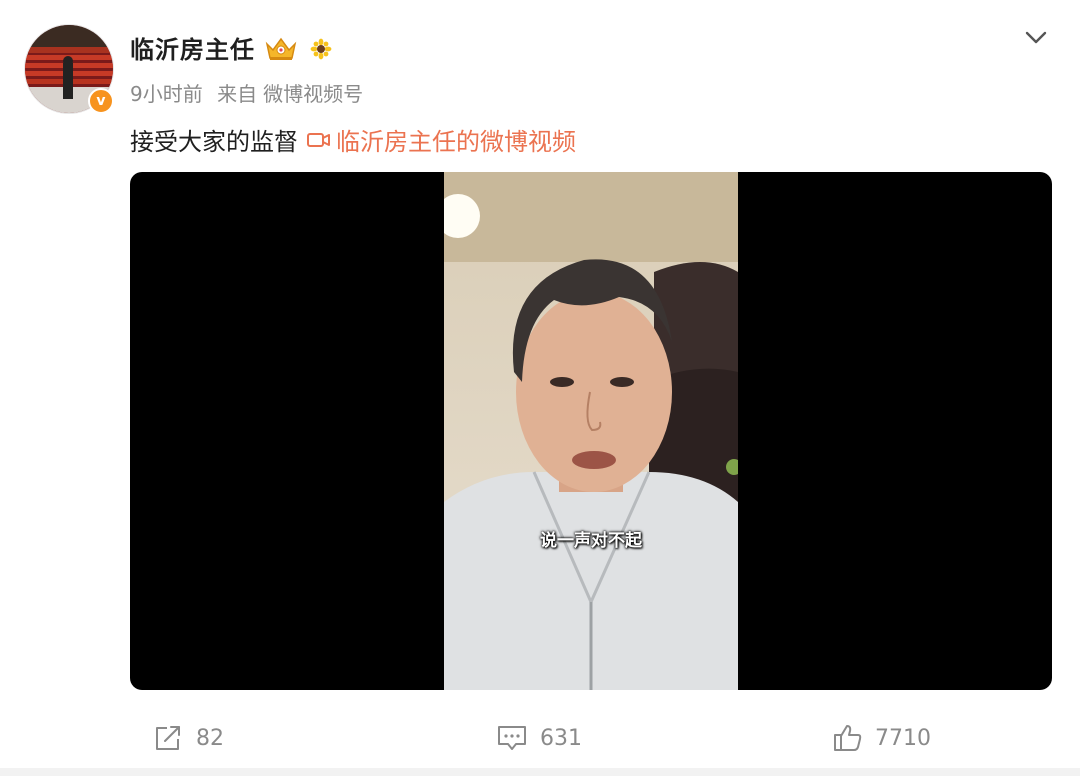  What do you see at coordinates (189, 738) in the screenshot?
I see `repost-button: 82` at bounding box center [189, 738].